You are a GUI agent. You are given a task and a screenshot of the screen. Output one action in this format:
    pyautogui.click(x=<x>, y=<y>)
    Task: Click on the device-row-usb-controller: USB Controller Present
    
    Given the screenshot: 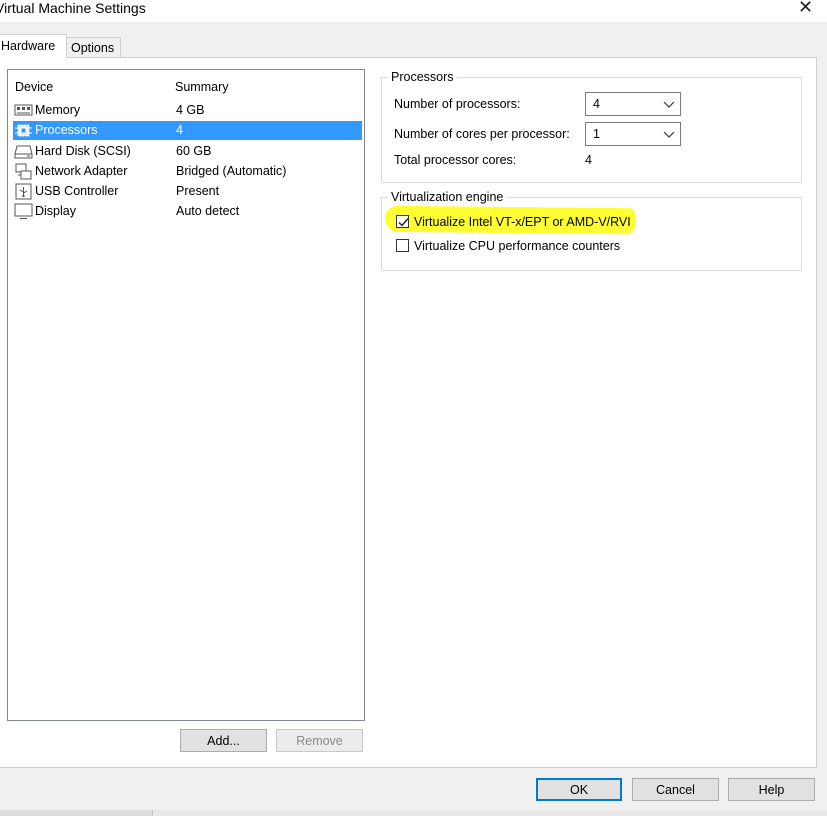 What is the action you would take?
    pyautogui.click(x=187, y=191)
    